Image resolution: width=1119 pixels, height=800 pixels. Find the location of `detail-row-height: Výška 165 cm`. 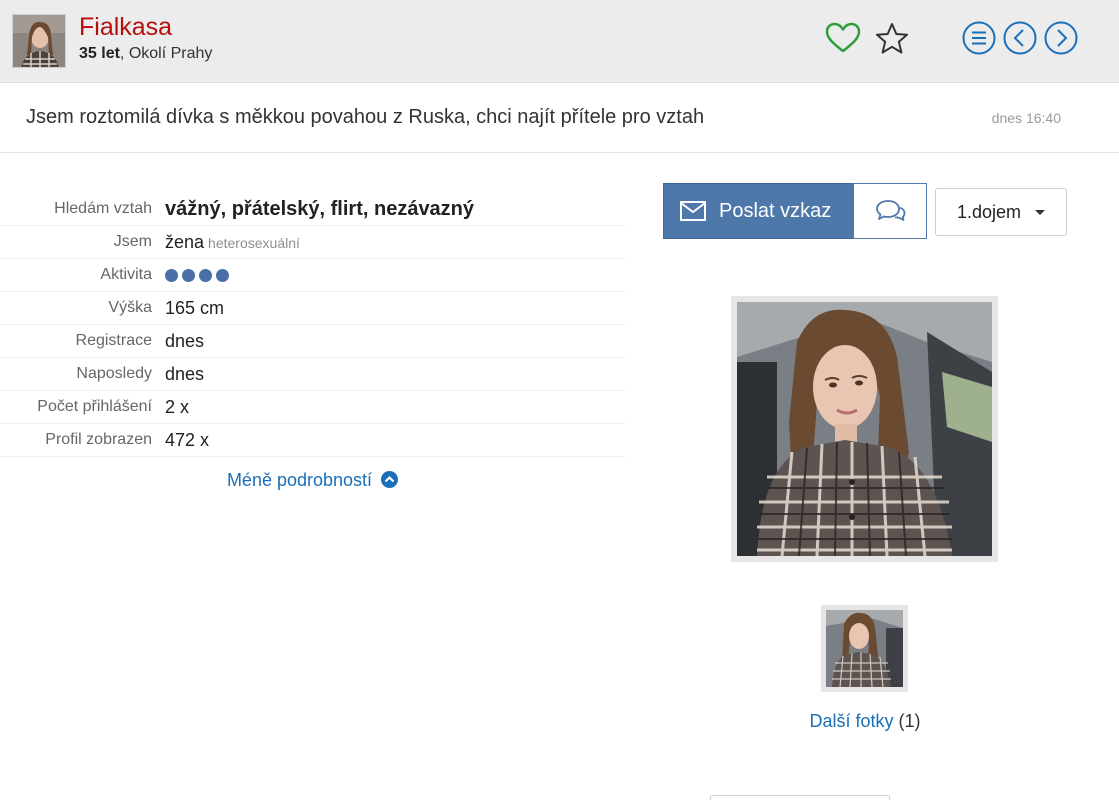

detail-row-height: Výška 165 cm is located at coordinates (312, 308).